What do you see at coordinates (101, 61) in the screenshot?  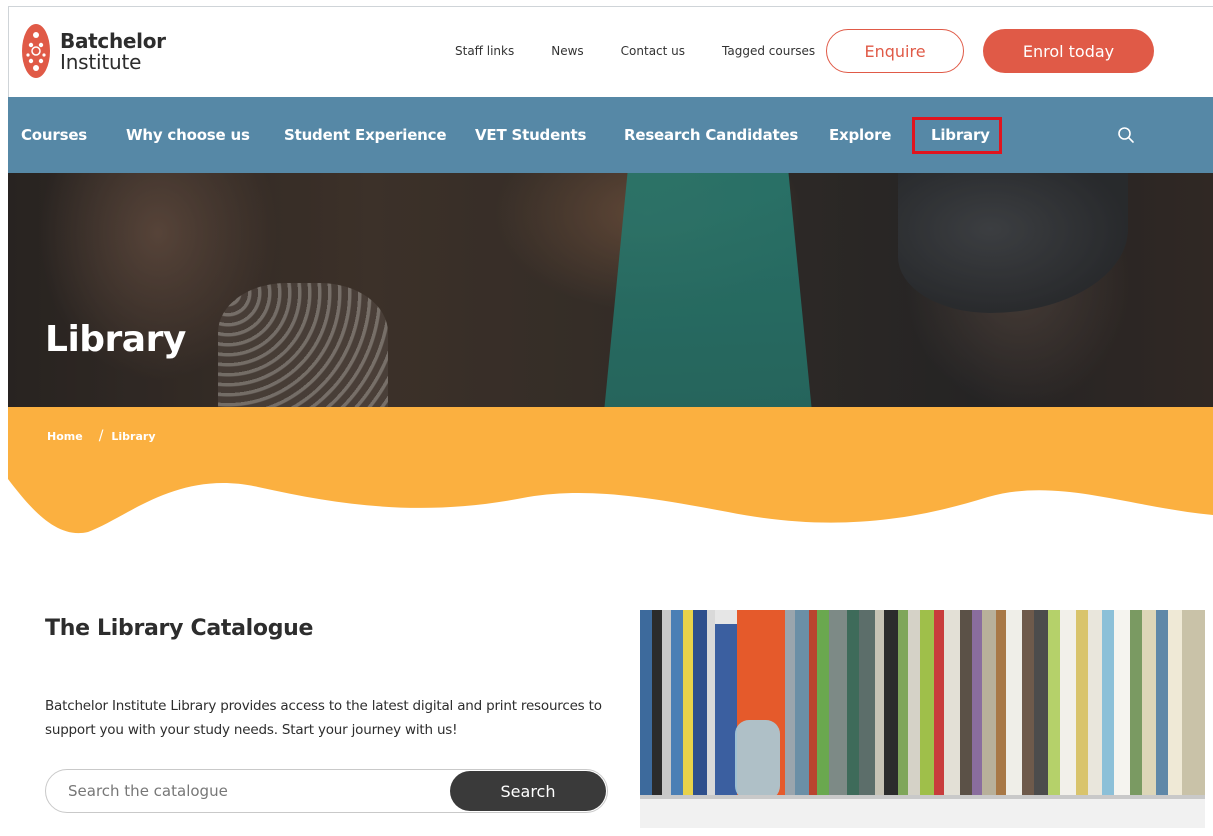 I see `brand-name-line2: Institute` at bounding box center [101, 61].